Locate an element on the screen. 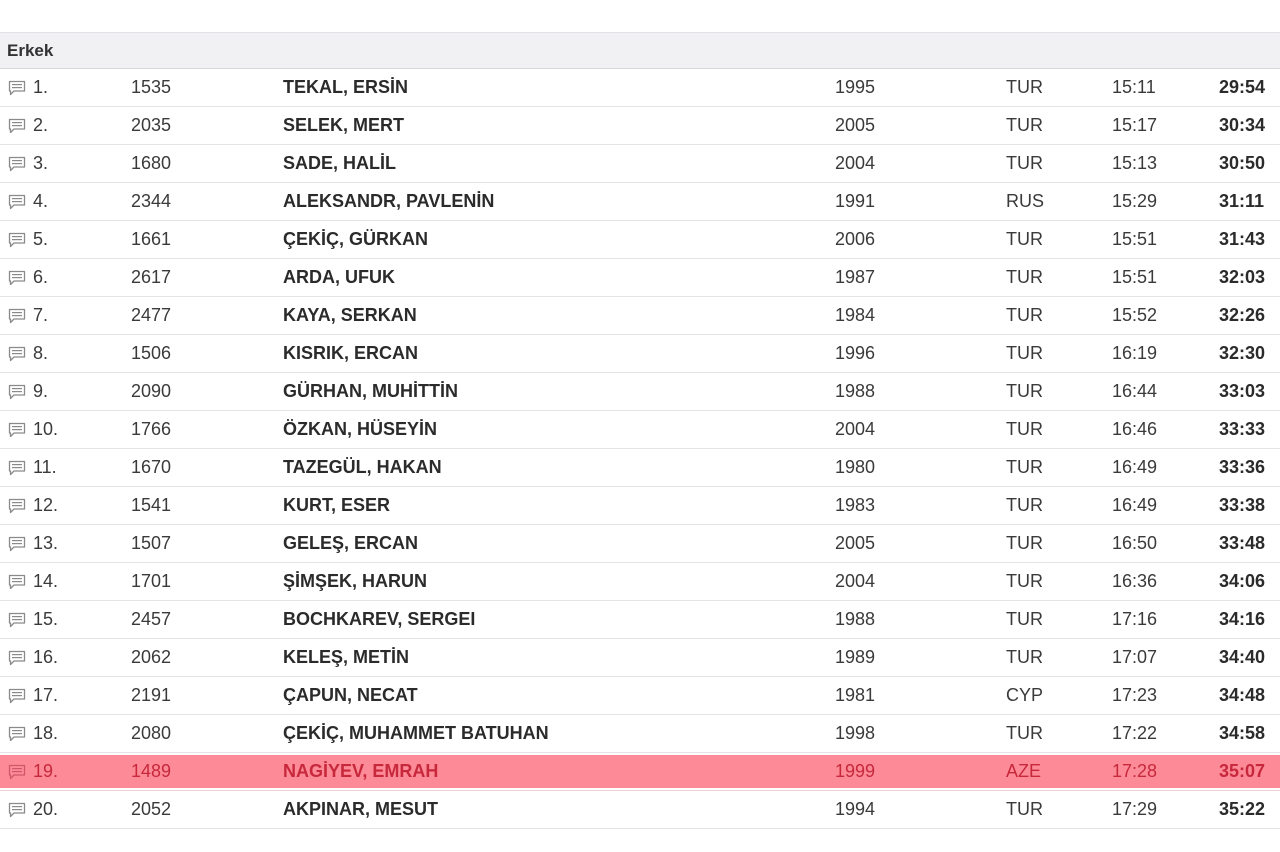 The width and height of the screenshot is (1280, 852). rank-cell: 18. is located at coordinates (46, 733).